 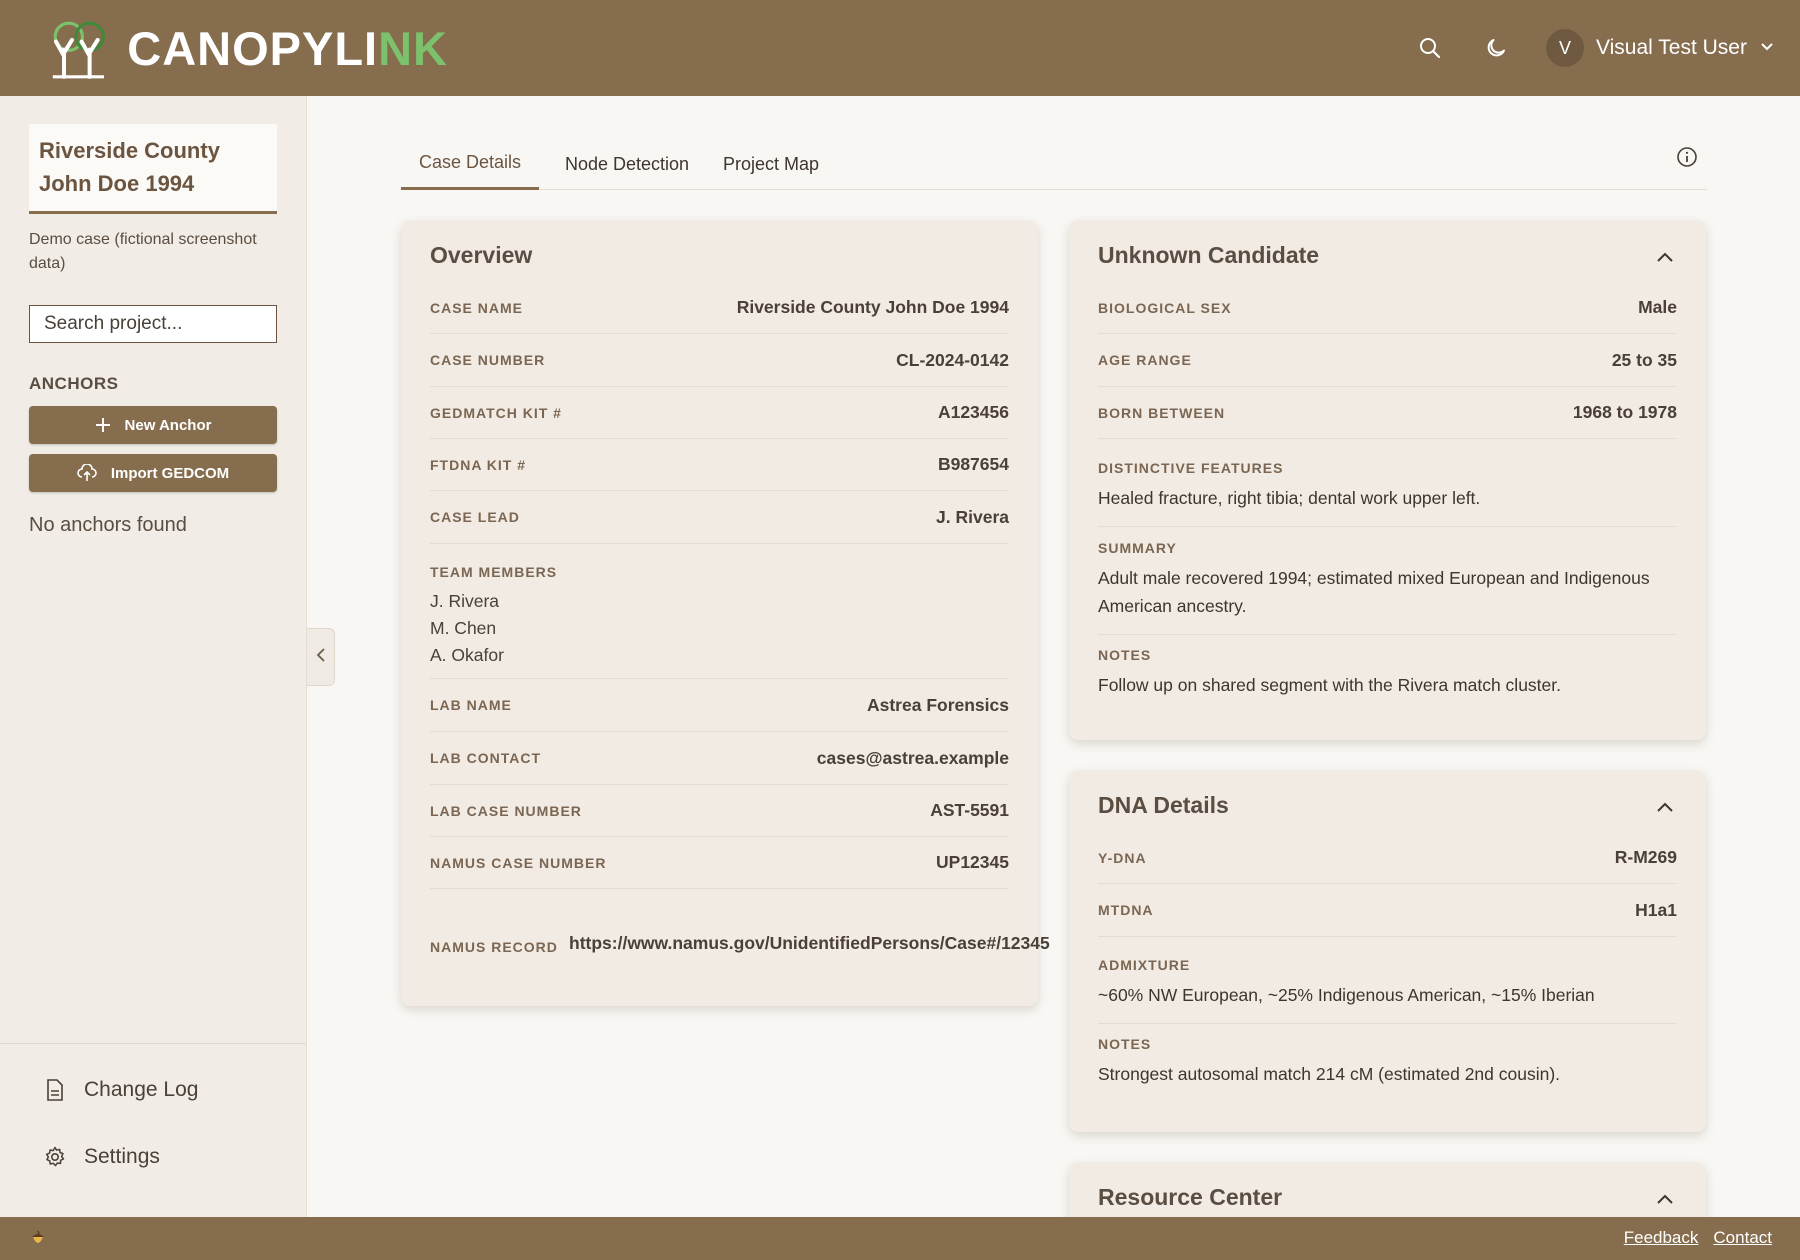 I want to click on namus-case-number-label: NAMUS CASE NUMBER, so click(x=518, y=862).